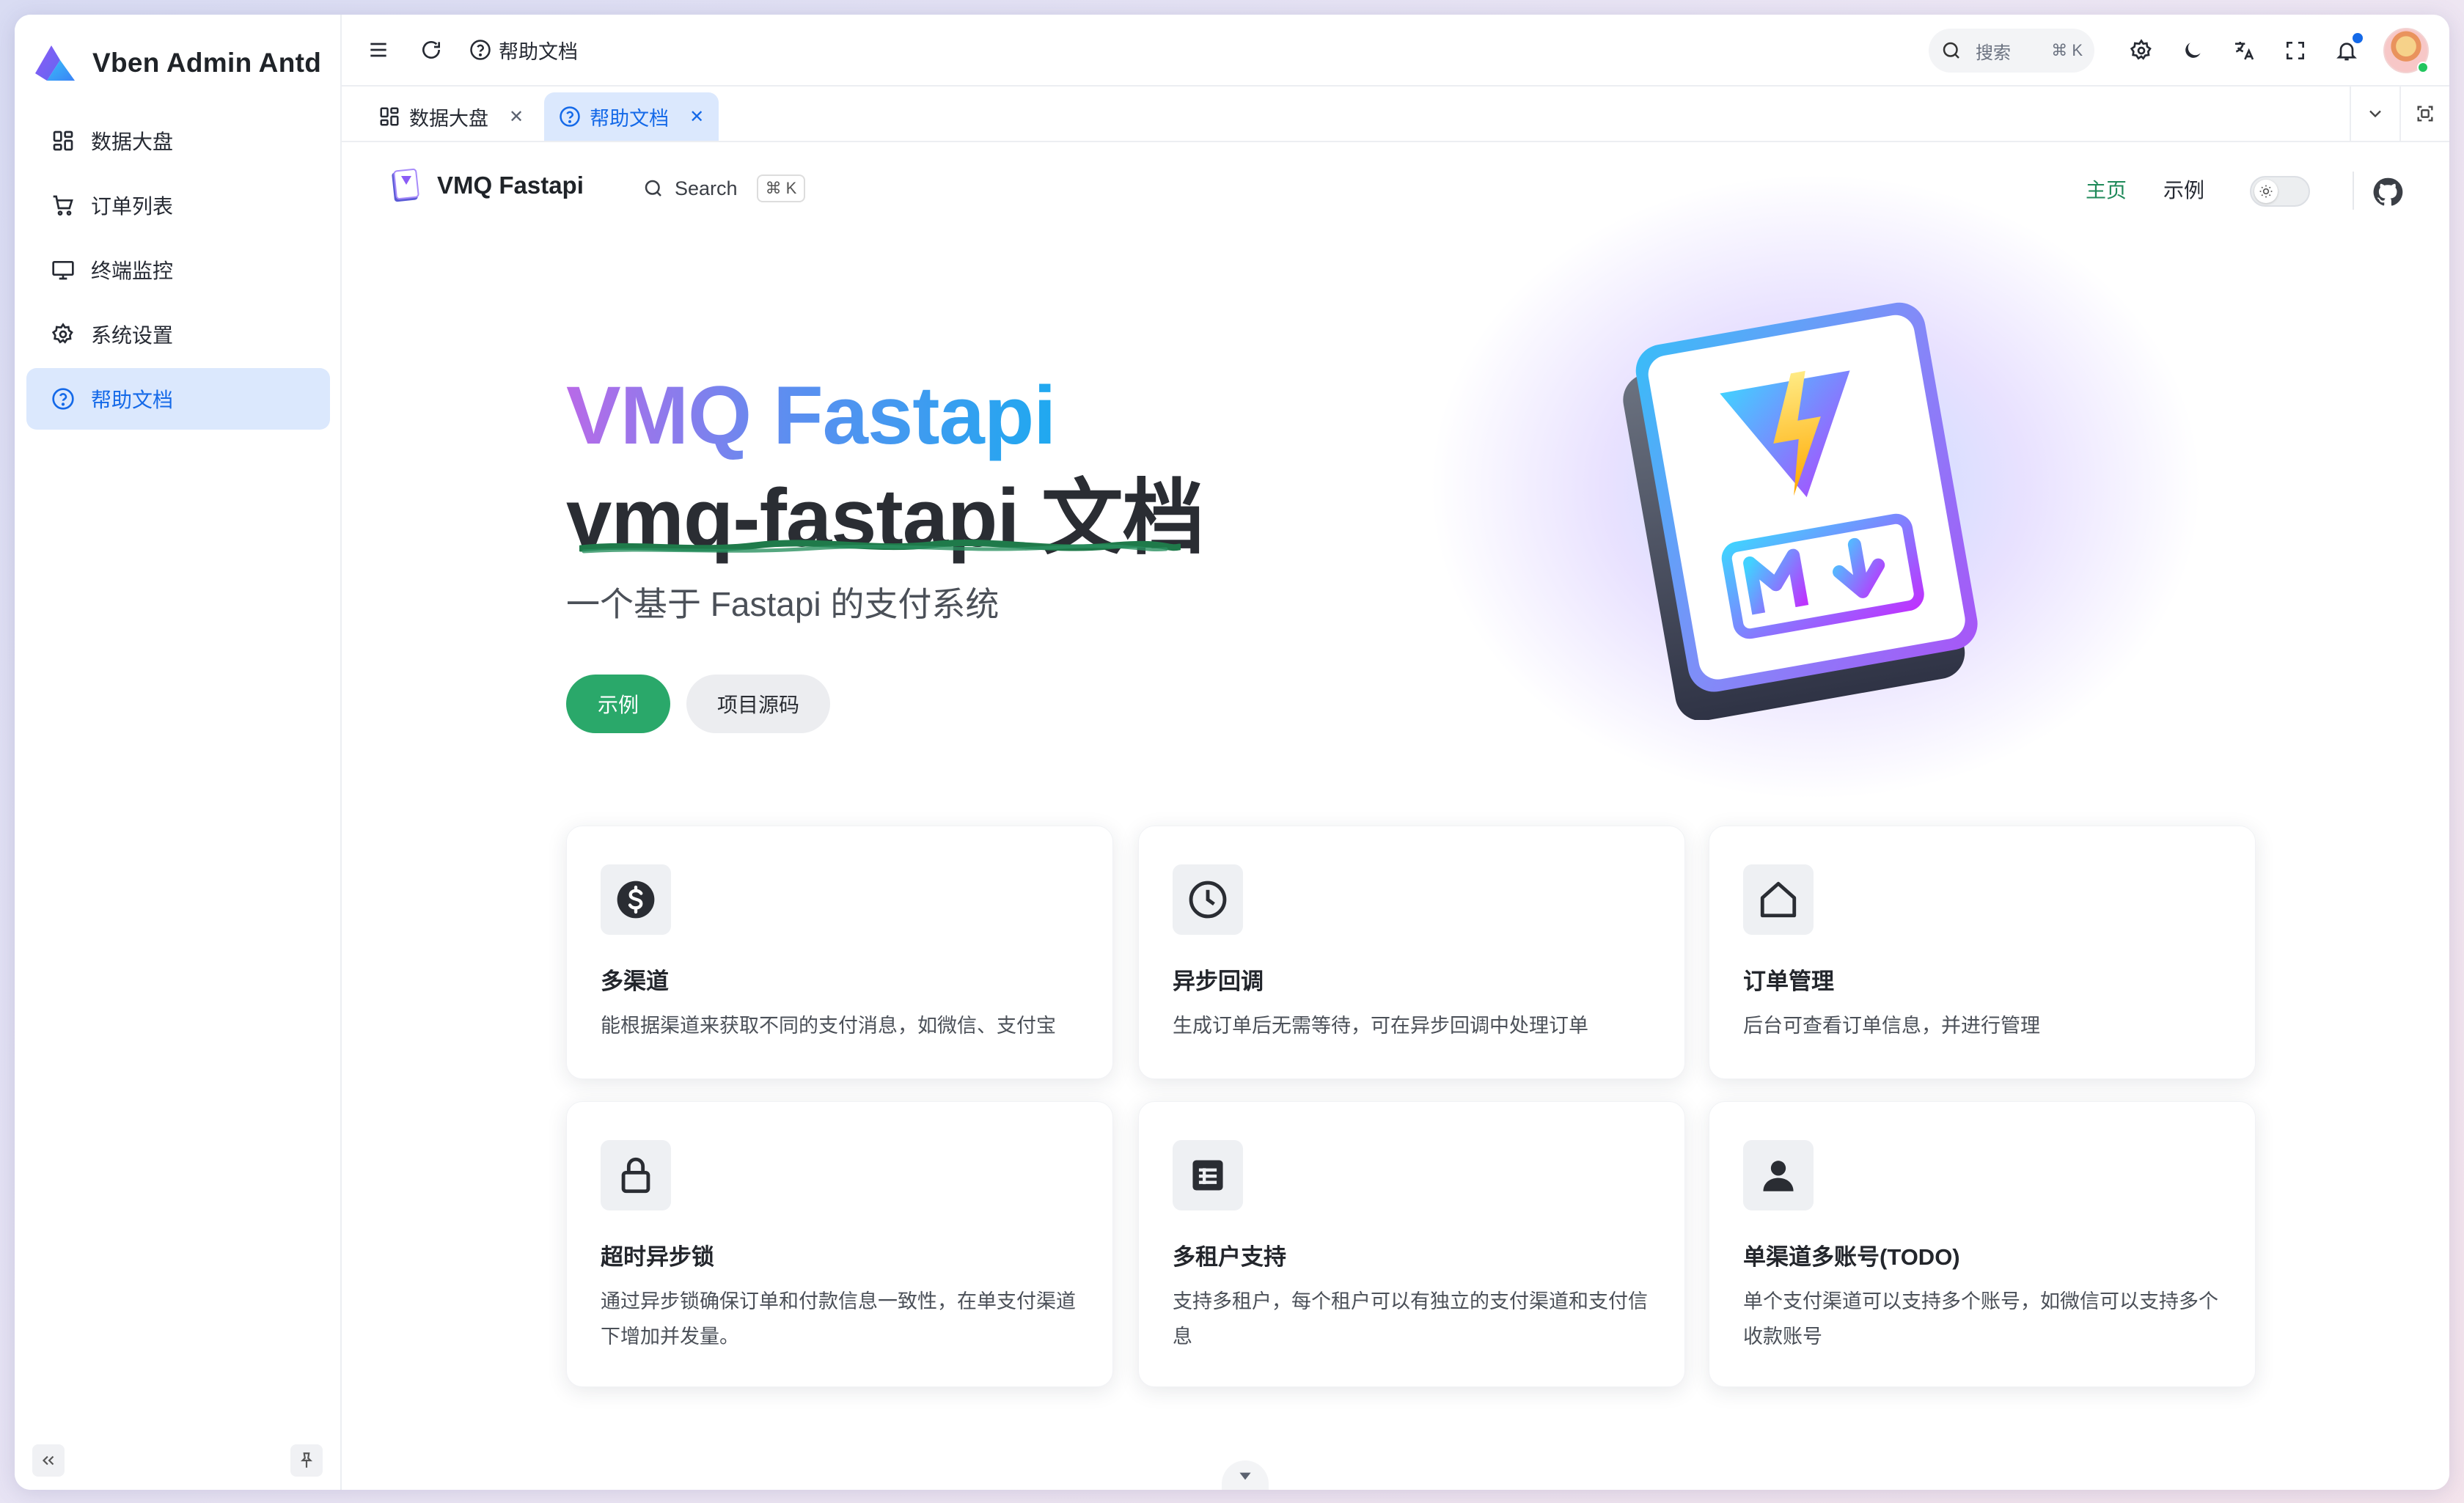 The width and height of the screenshot is (2464, 1503). Describe the element at coordinates (510, 186) in the screenshot. I see `doc-site-title: VMQ Fastapi` at that location.